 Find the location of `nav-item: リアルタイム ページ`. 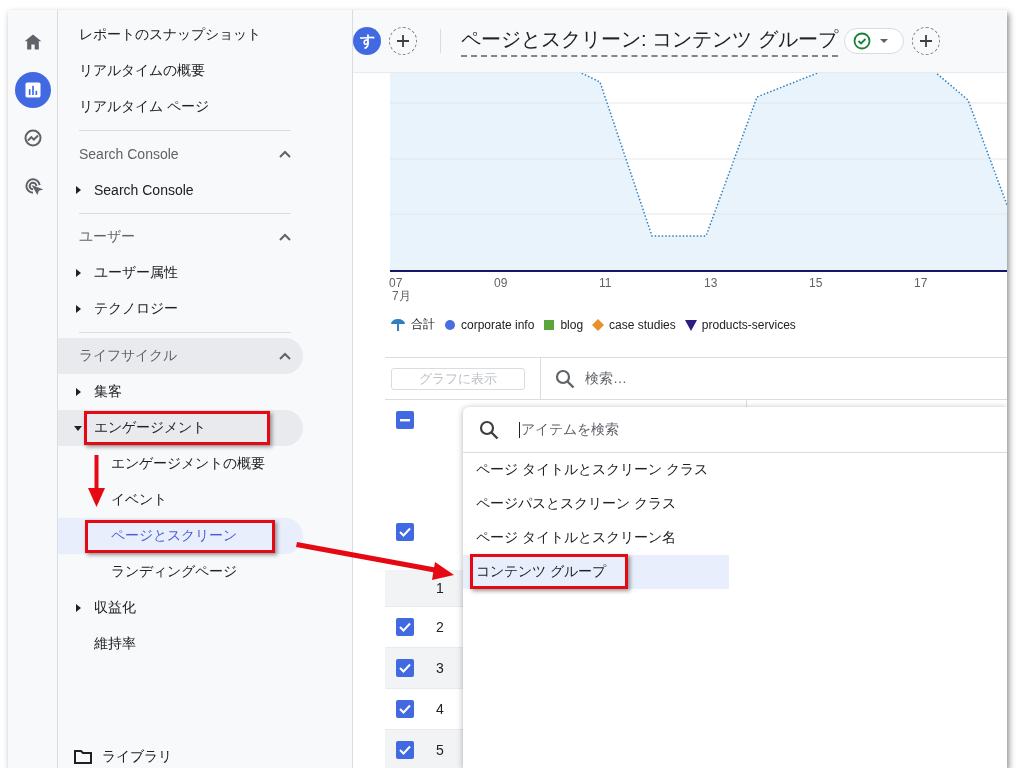

nav-item: リアルタイム ページ is located at coordinates (180, 107).